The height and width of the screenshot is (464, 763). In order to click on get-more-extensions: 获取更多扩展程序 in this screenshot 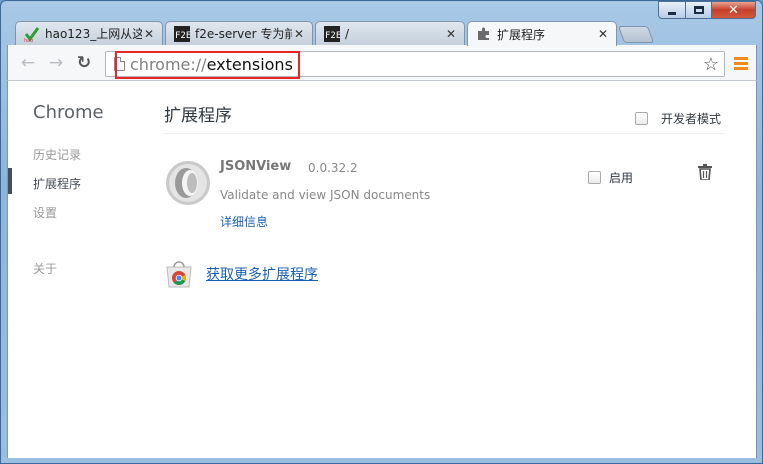, I will do `click(241, 274)`.